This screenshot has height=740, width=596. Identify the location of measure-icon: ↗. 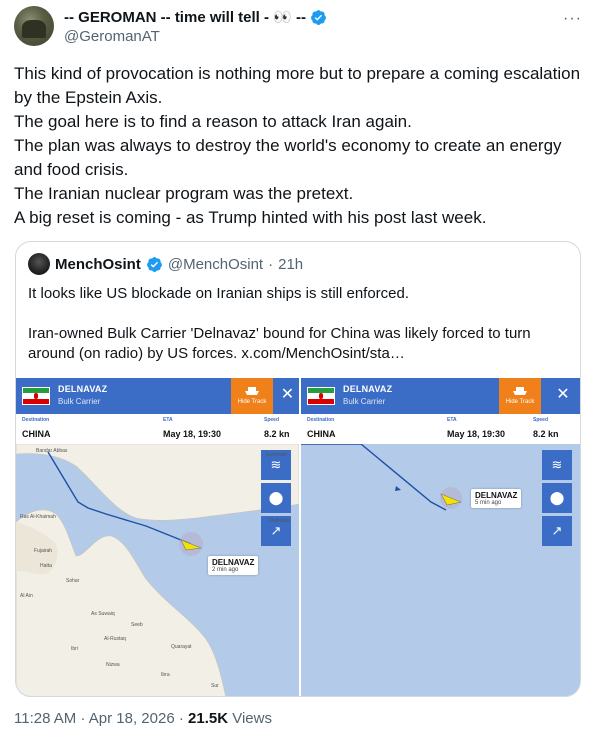
(557, 531).